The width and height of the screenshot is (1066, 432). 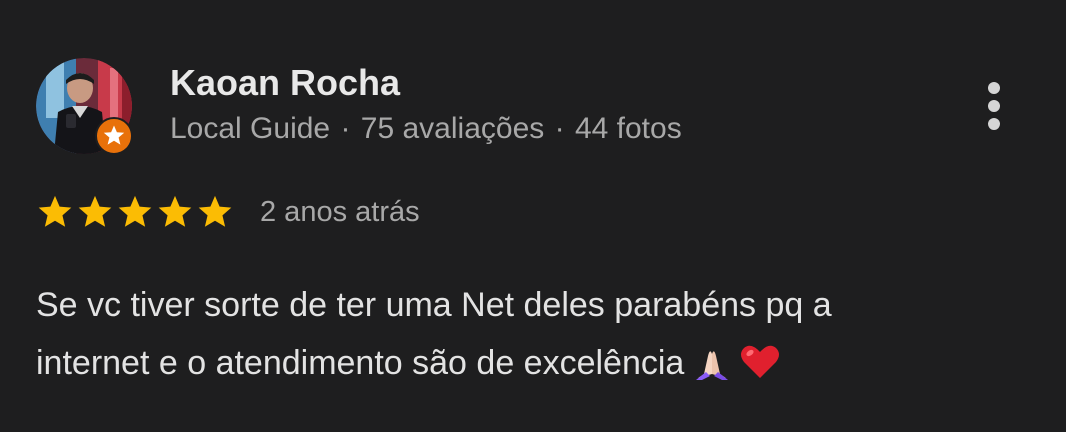 I want to click on reviewer-meta: Local Guide · 75 avaliações · 44 fotos, so click(x=426, y=129).